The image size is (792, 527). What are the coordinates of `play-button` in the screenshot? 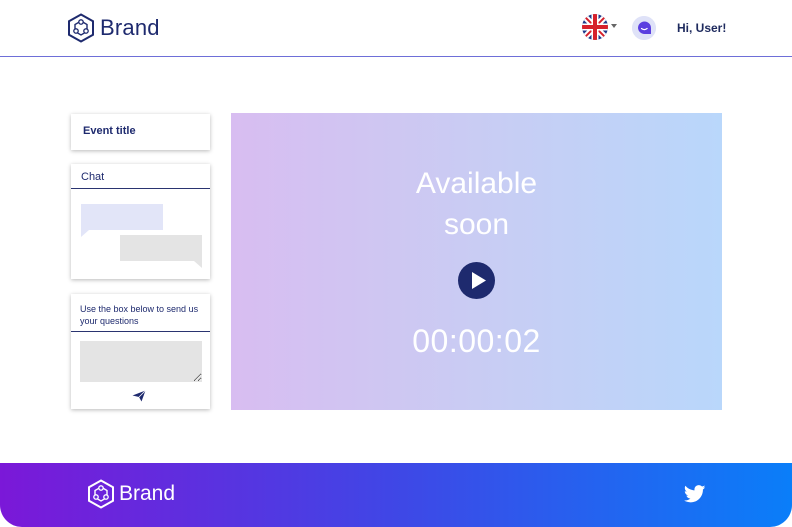 It's located at (476, 280).